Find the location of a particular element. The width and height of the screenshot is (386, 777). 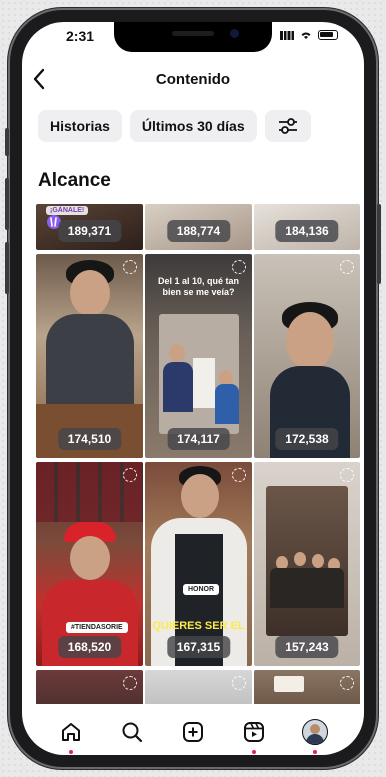

bottom-tab-bar is located at coordinates (193, 732).